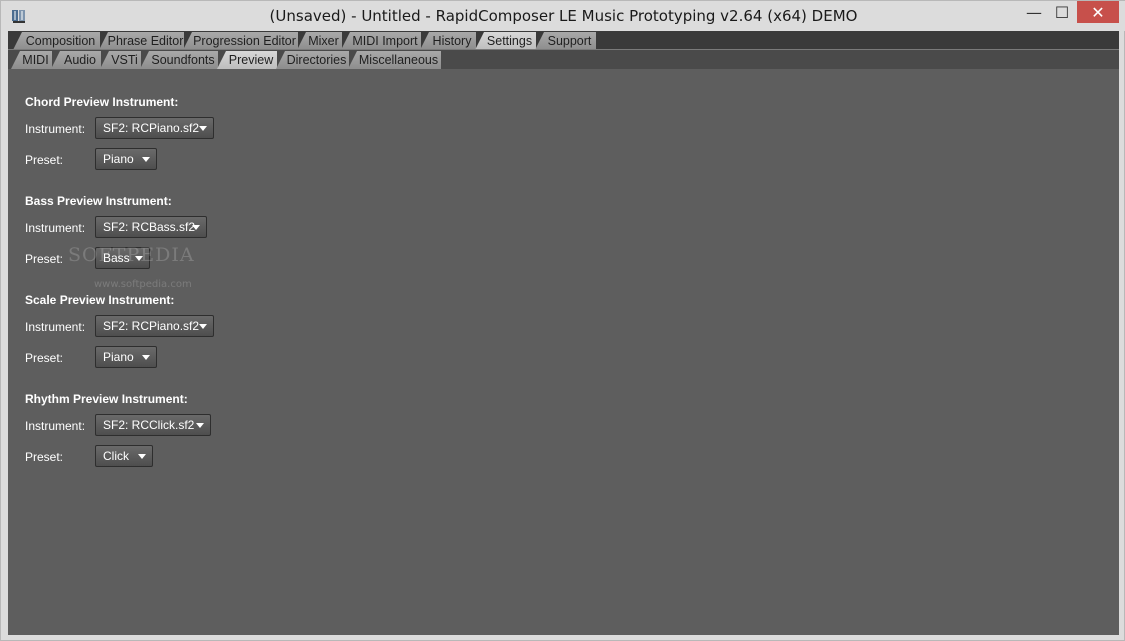 This screenshot has height=641, width=1125. What do you see at coordinates (98, 201) in the screenshot?
I see `bass-preview-title: Bass Preview Instrument:` at bounding box center [98, 201].